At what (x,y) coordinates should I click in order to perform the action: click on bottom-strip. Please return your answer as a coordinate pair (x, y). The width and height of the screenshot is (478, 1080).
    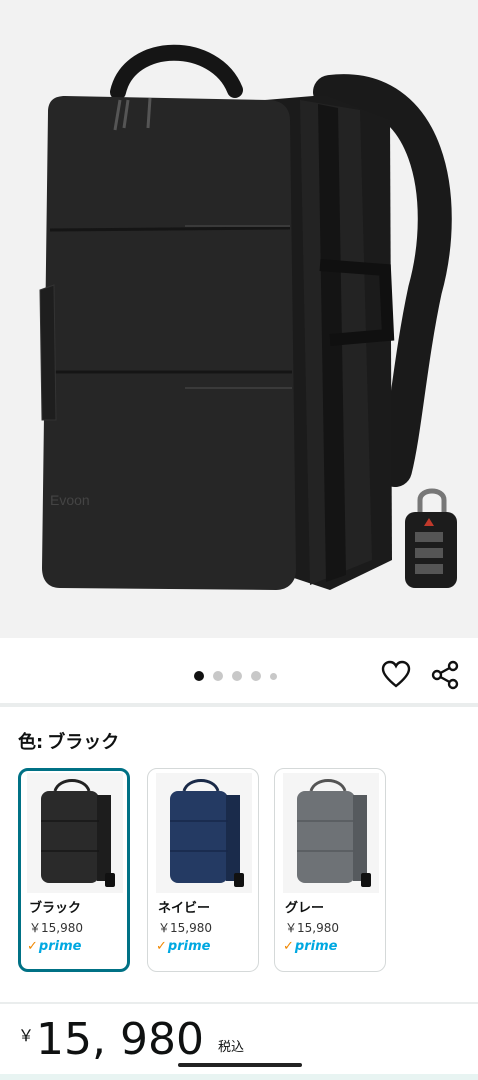
    Looking at the image, I should click on (239, 1077).